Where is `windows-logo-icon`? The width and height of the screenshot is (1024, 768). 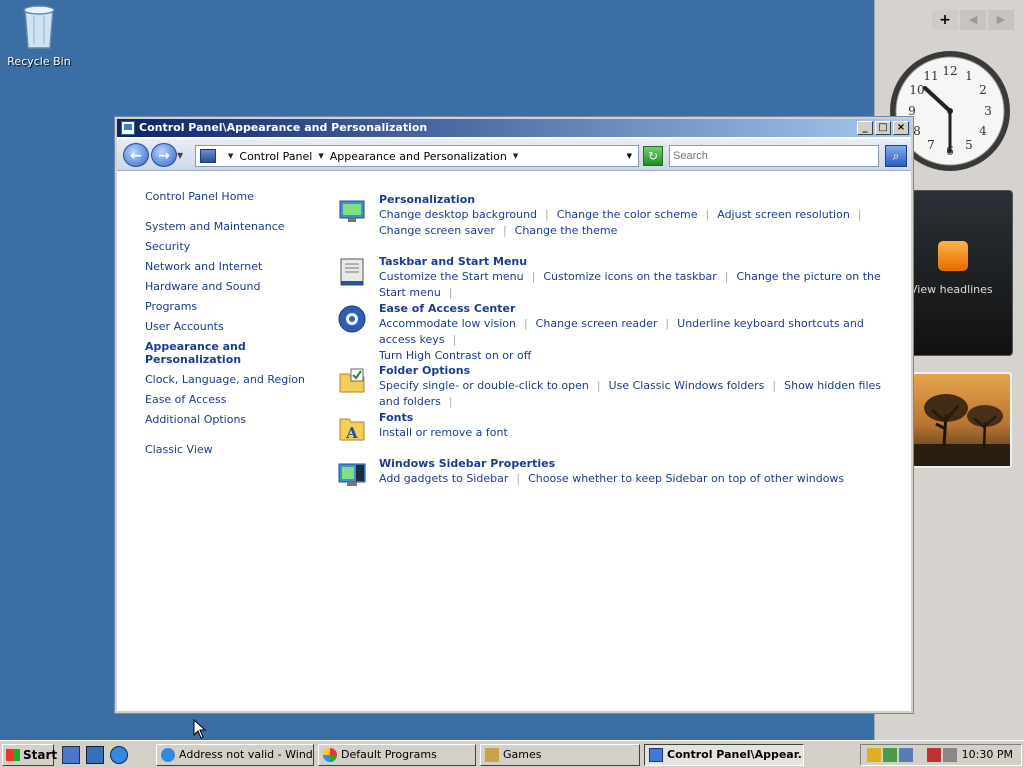
windows-logo-icon is located at coordinates (13, 755).